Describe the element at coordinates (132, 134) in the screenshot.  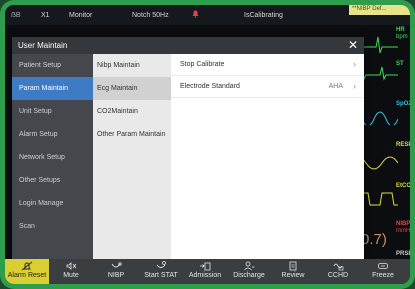
I see `submenu-item-other-param-maintain: Other Param Maintain` at that location.